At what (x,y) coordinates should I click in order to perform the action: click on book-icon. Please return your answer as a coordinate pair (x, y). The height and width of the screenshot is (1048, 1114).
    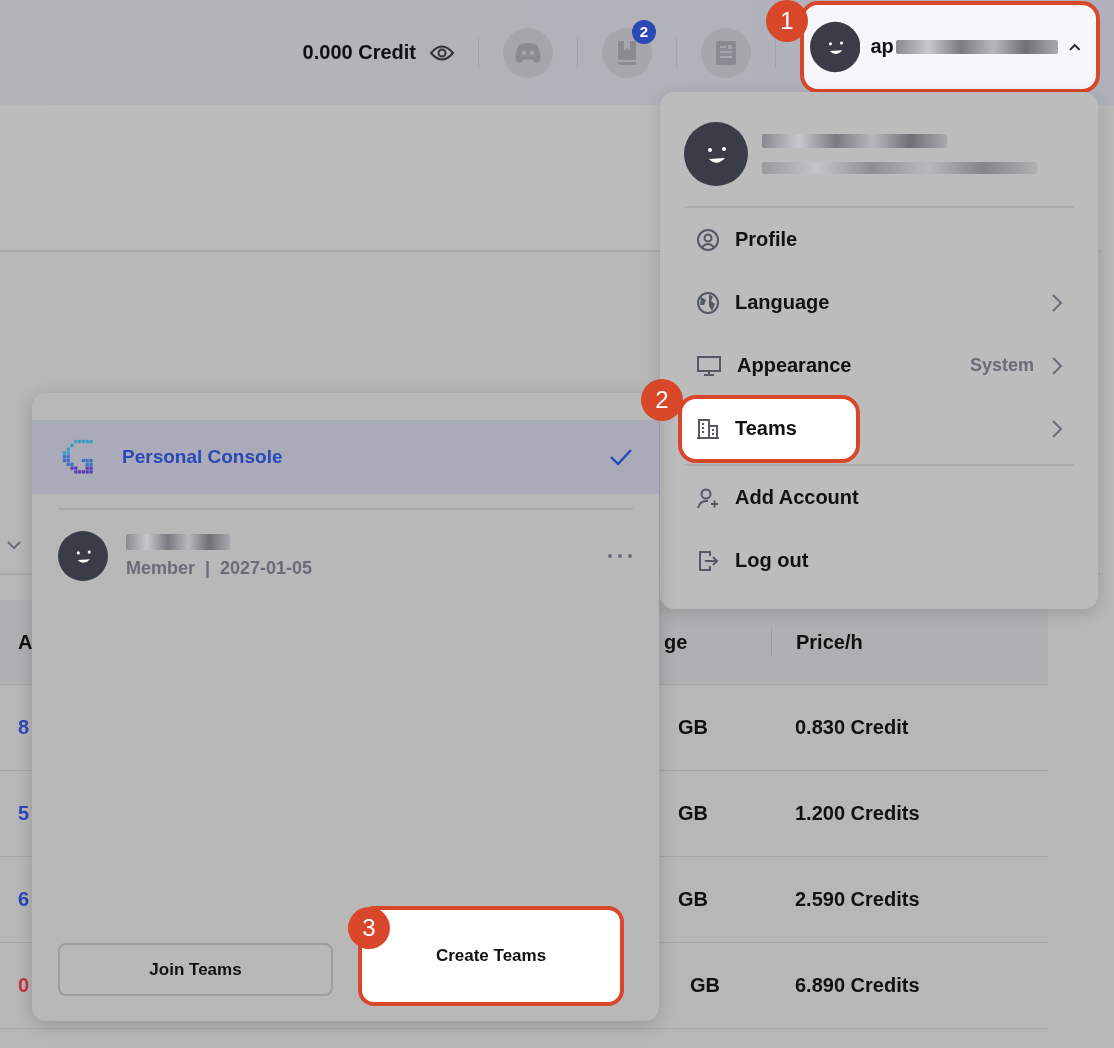
    Looking at the image, I should click on (627, 52).